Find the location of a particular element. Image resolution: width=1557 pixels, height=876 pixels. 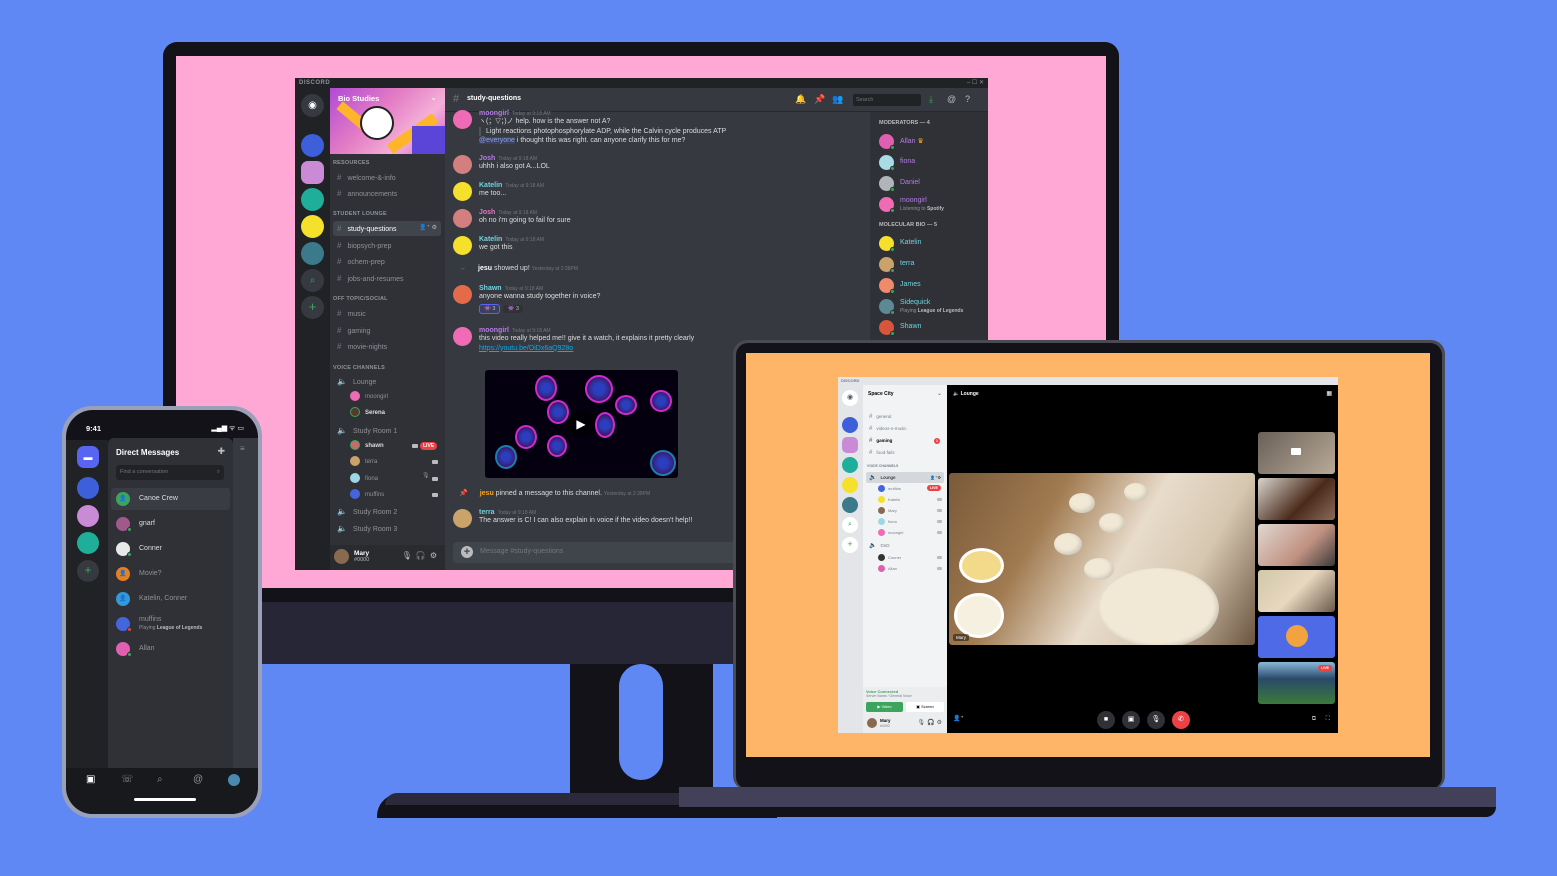

category-off-topic: OFF TOPIC/SOCIAL is located at coordinates (360, 299).